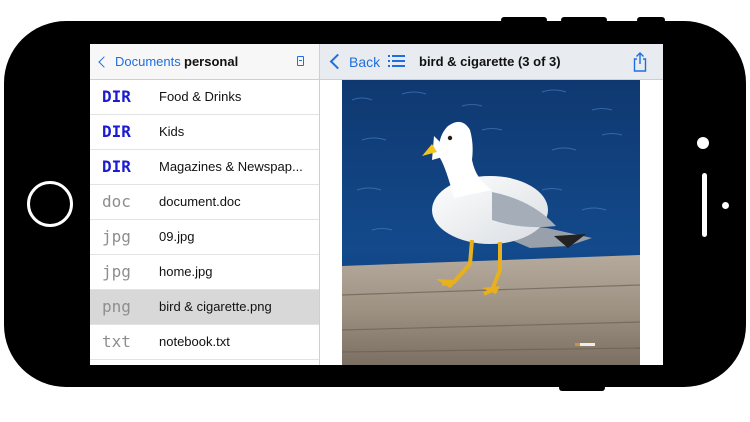 The width and height of the screenshot is (750, 422). I want to click on file-row: jpg home.jpg, so click(204, 272).